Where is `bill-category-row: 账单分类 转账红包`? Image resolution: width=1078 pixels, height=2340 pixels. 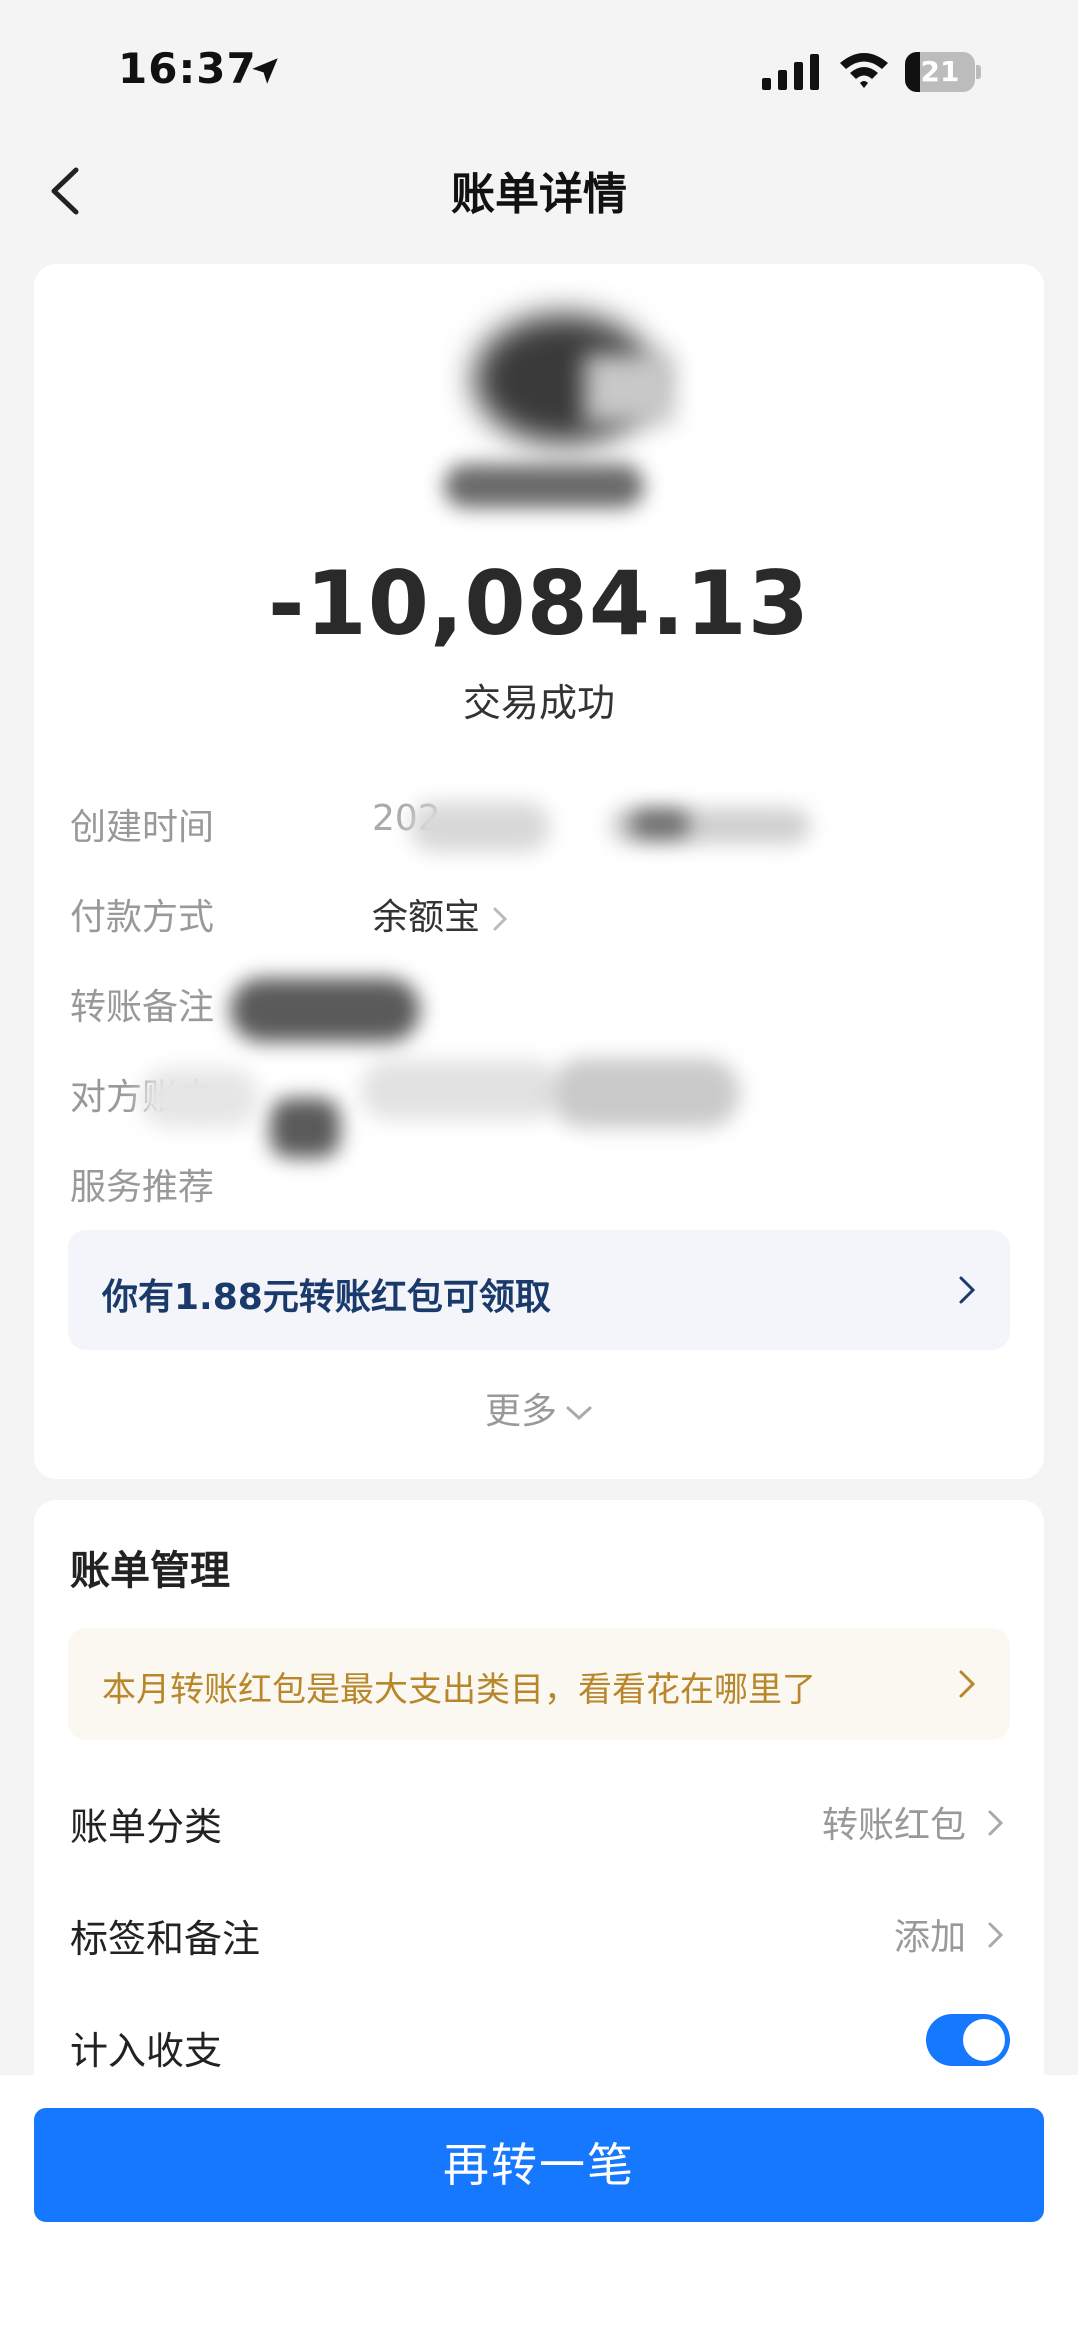
bill-category-row: 账单分类 转账红包 is located at coordinates (540, 1826).